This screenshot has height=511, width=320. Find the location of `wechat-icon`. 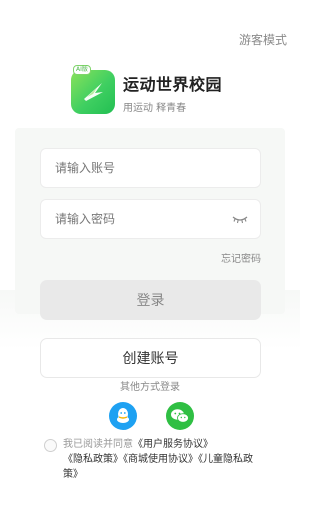

wechat-icon is located at coordinates (180, 416).